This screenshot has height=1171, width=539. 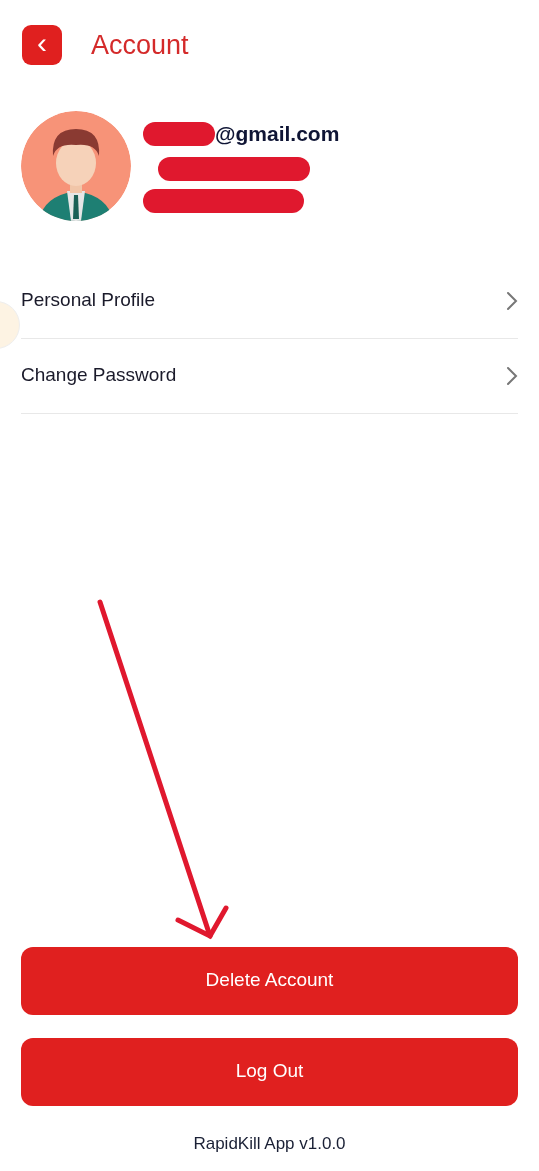 What do you see at coordinates (140, 45) in the screenshot?
I see `page-title: Account` at bounding box center [140, 45].